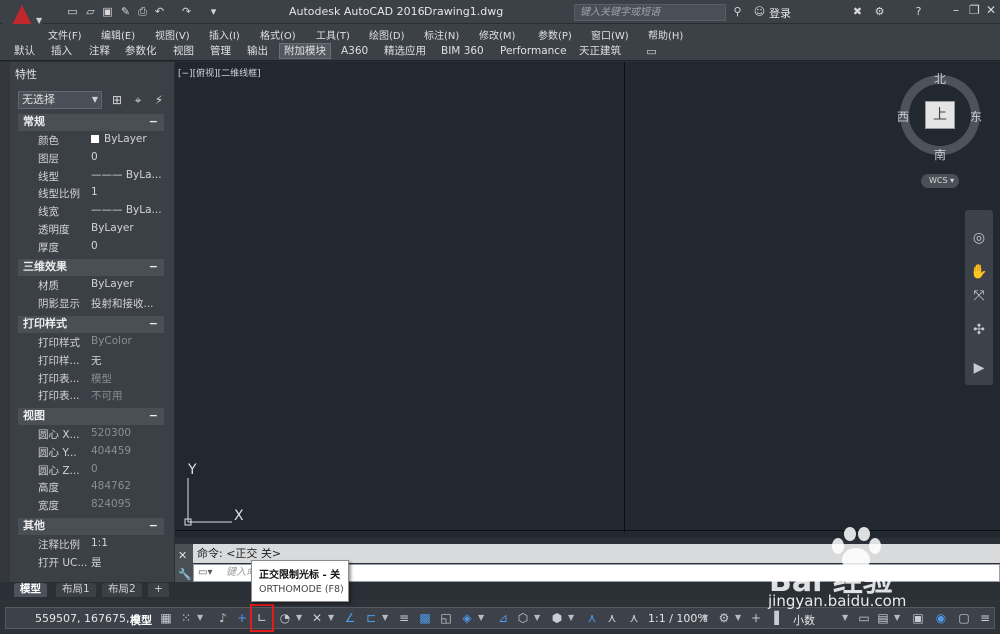 This screenshot has height=634, width=1000. Describe the element at coordinates (651, 51) in the screenshot. I see `ribbon-options-icon: ▭` at that location.